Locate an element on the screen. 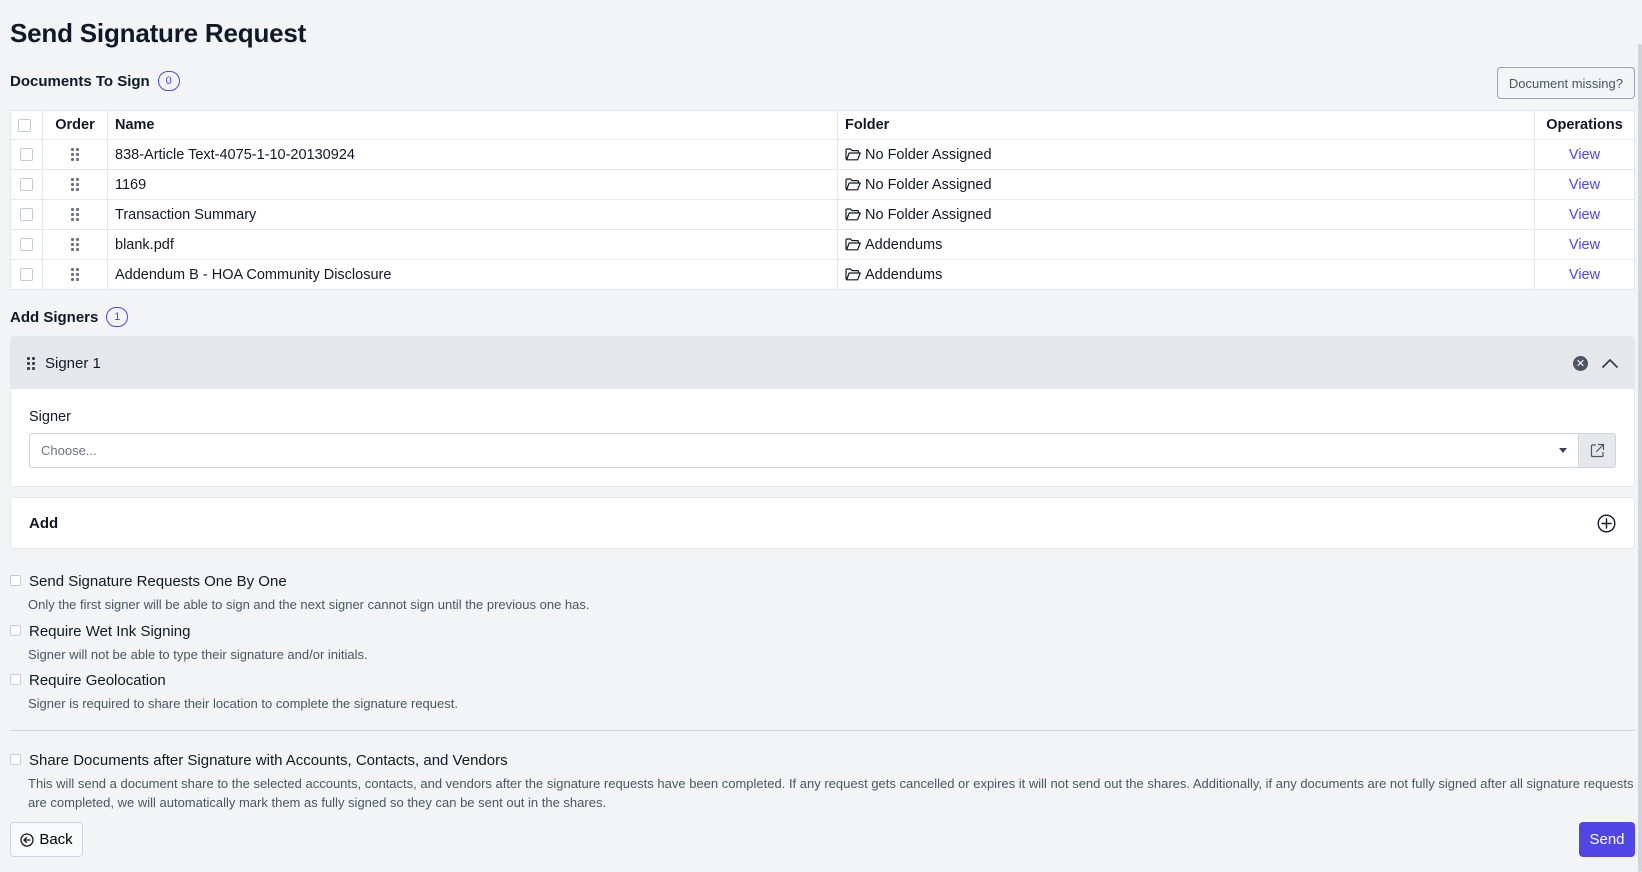  signers-heading: Add Signers is located at coordinates (54, 317).